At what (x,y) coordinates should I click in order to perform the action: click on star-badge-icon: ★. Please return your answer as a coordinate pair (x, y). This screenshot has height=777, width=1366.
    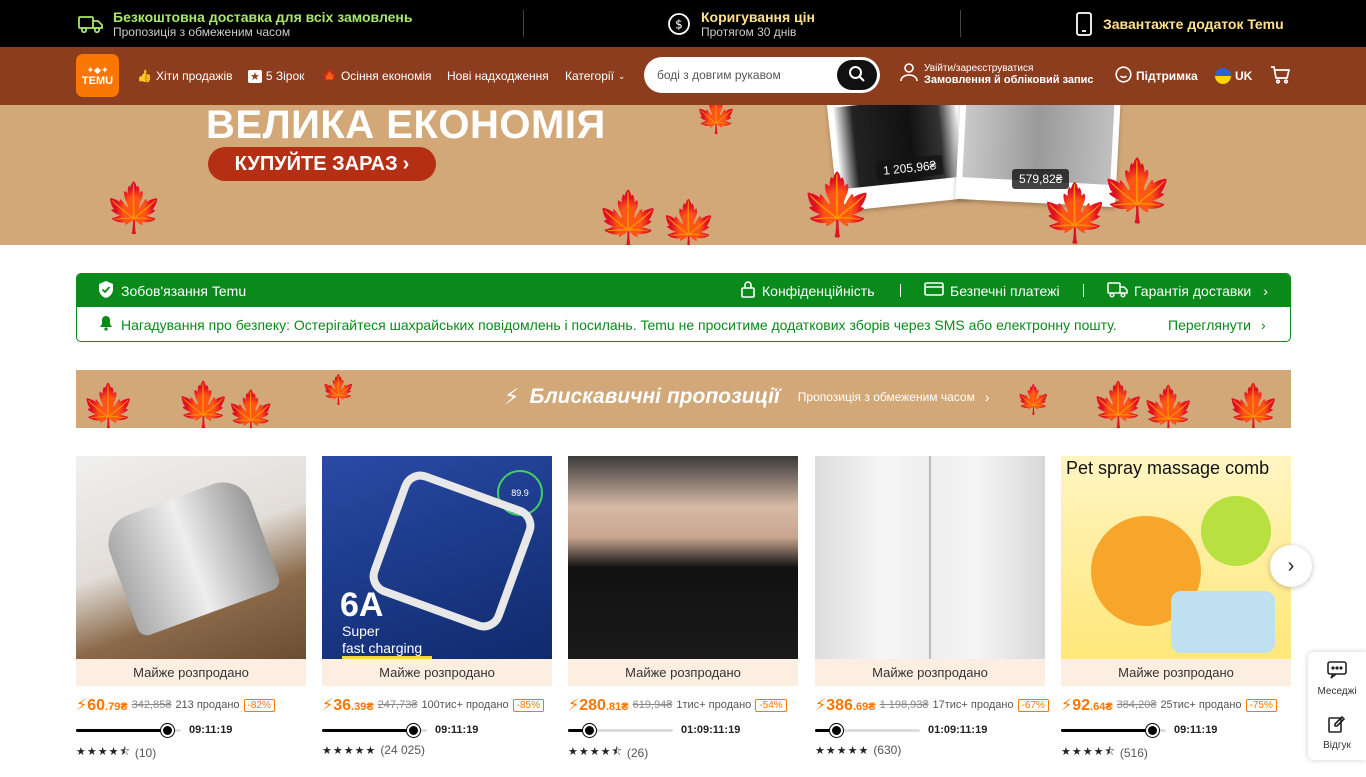
    Looking at the image, I should click on (255, 76).